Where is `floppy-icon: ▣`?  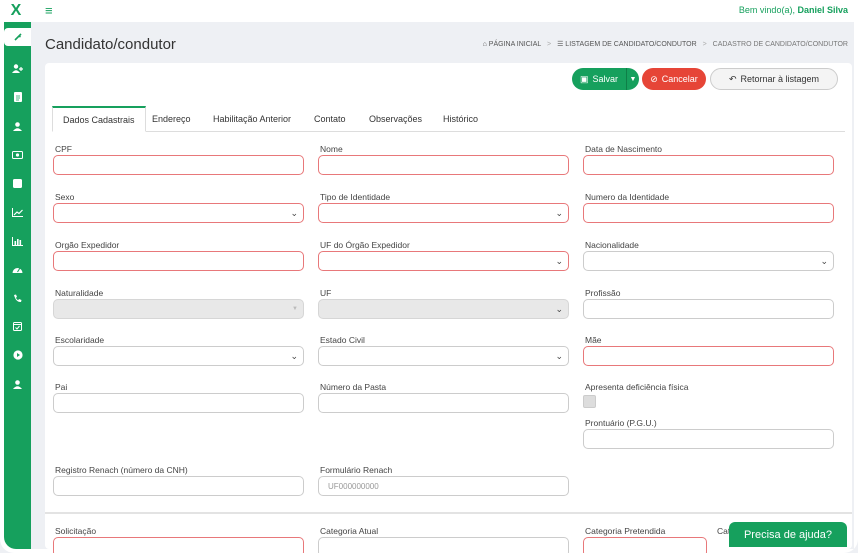 floppy-icon: ▣ is located at coordinates (584, 78).